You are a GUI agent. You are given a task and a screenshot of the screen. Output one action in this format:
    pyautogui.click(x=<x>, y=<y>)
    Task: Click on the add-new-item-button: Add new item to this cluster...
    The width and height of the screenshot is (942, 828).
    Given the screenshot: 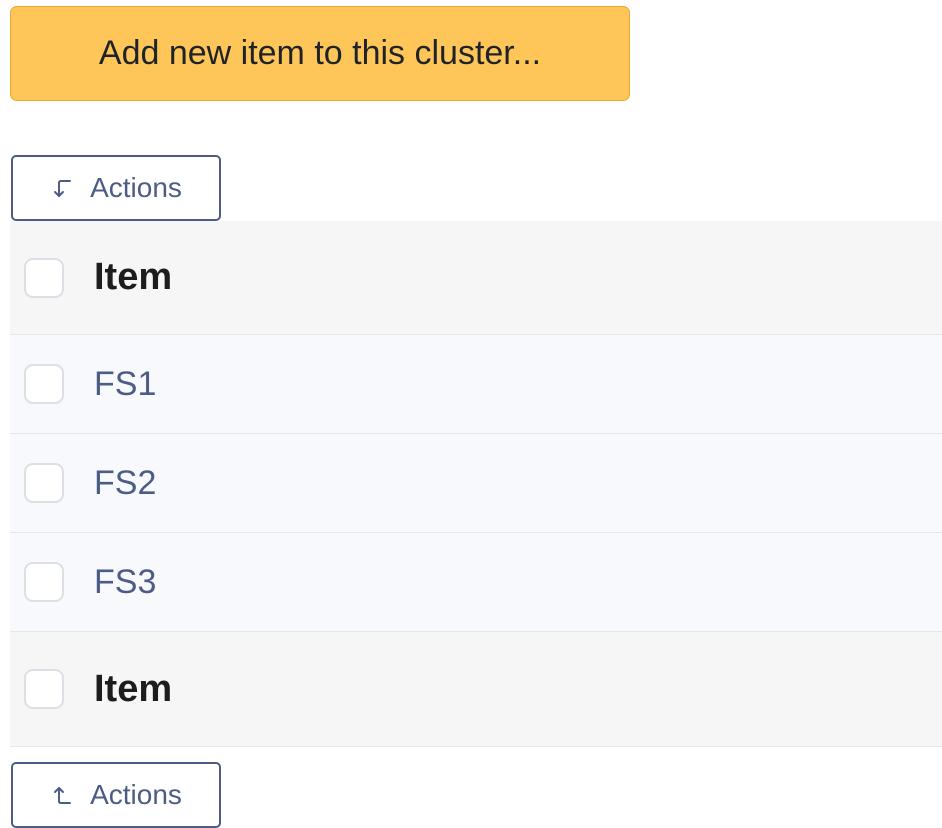 What is the action you would take?
    pyautogui.click(x=320, y=53)
    